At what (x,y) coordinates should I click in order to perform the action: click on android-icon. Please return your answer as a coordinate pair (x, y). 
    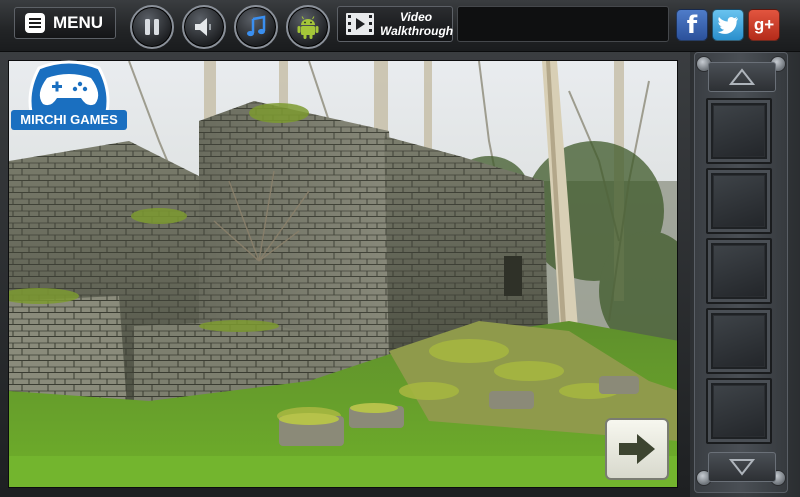
    Looking at the image, I should click on (308, 27).